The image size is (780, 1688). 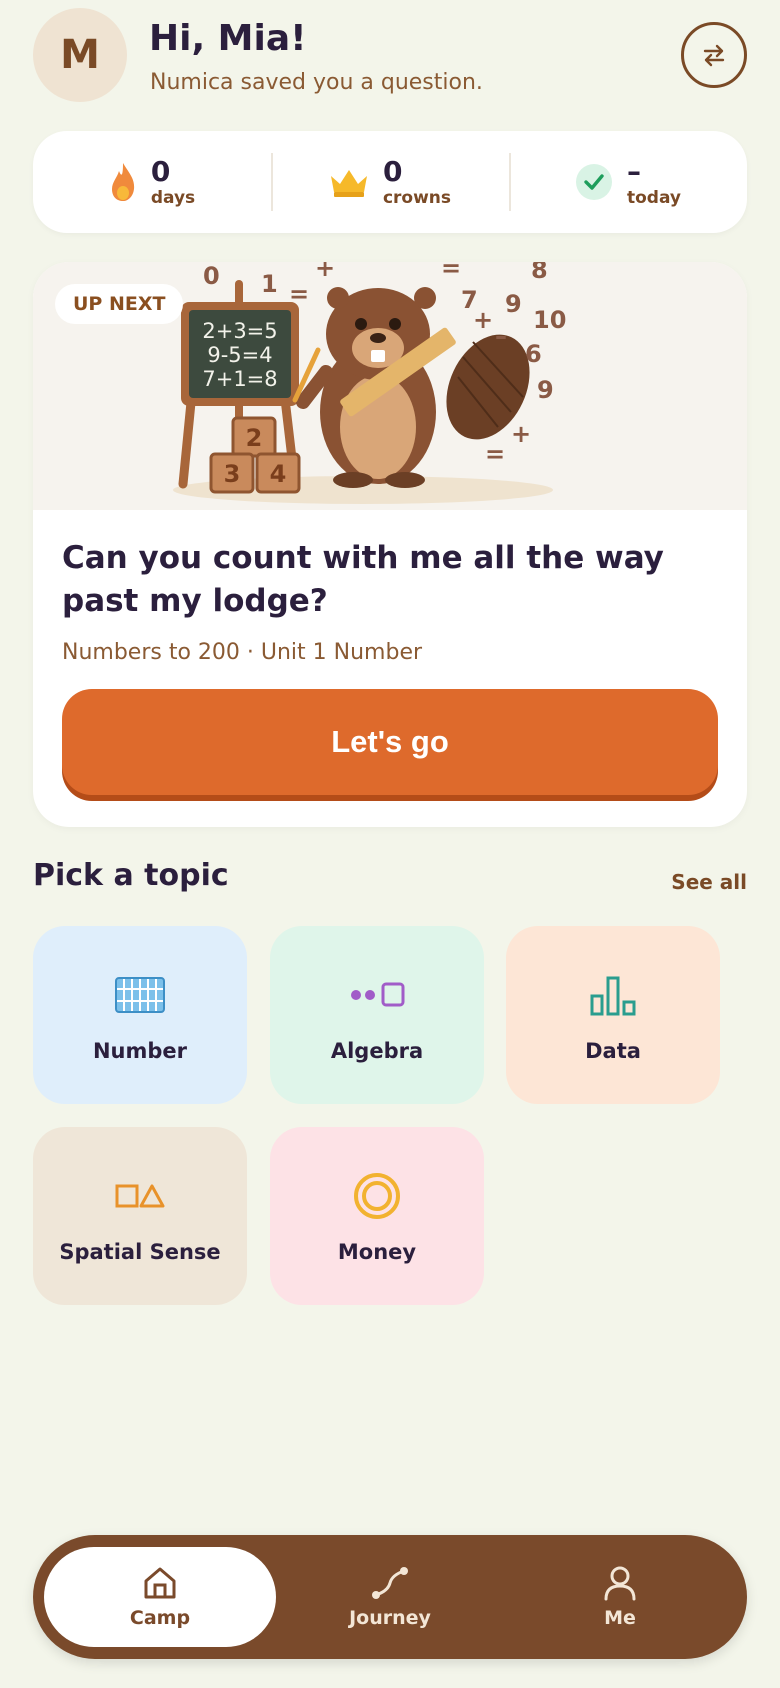 What do you see at coordinates (378, 994) in the screenshot?
I see `pattern-icon` at bounding box center [378, 994].